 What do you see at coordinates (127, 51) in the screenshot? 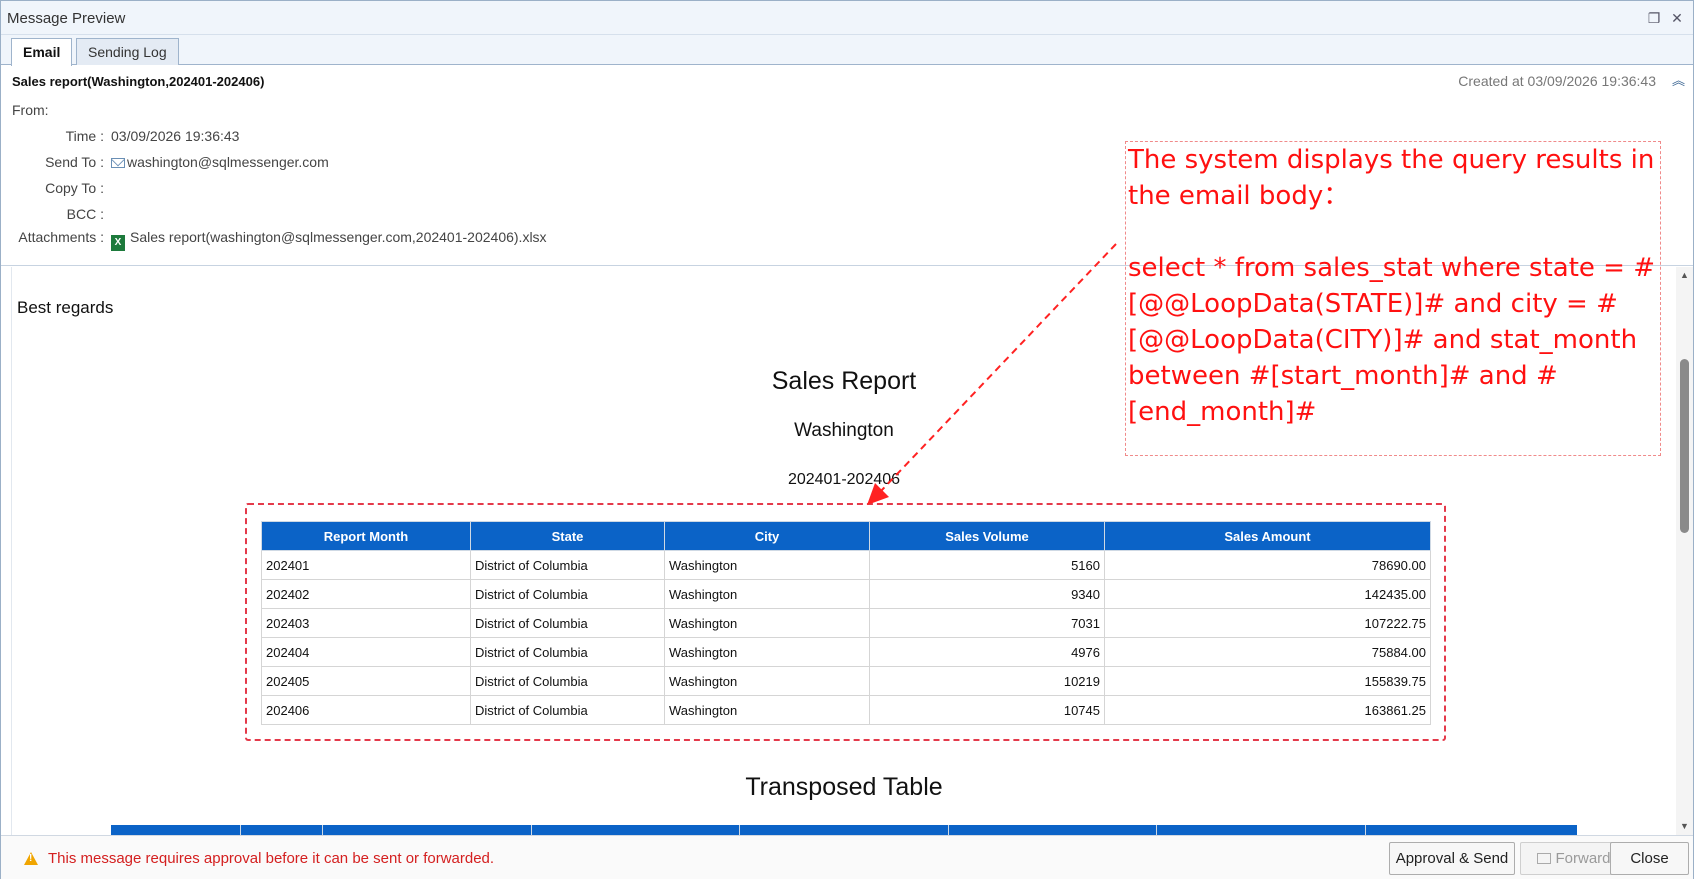
I see `tab-sending-log: Sending Log` at bounding box center [127, 51].